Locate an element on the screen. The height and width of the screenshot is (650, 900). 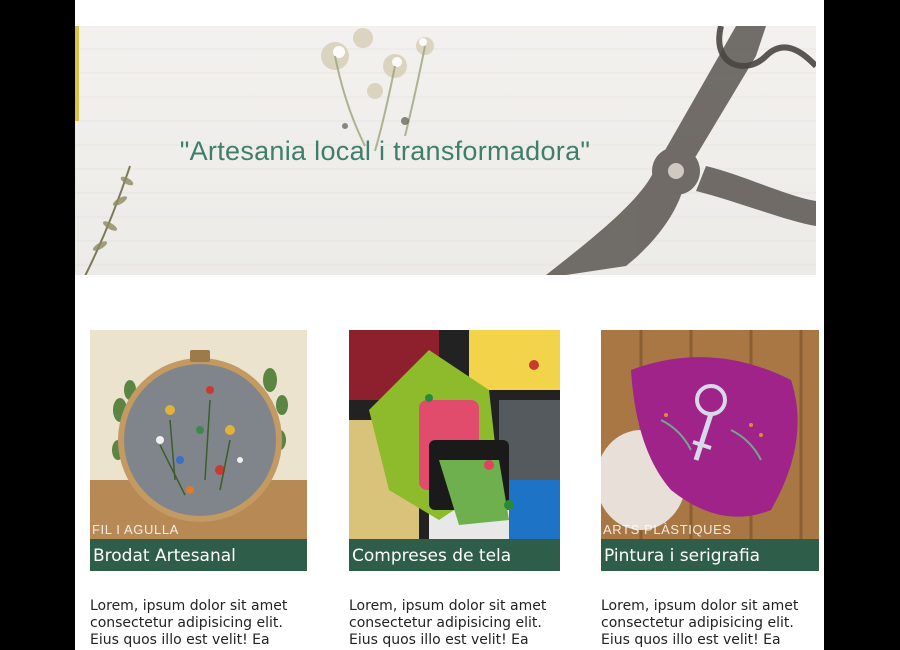
card-title: Pintura i serigrafia is located at coordinates (710, 555).